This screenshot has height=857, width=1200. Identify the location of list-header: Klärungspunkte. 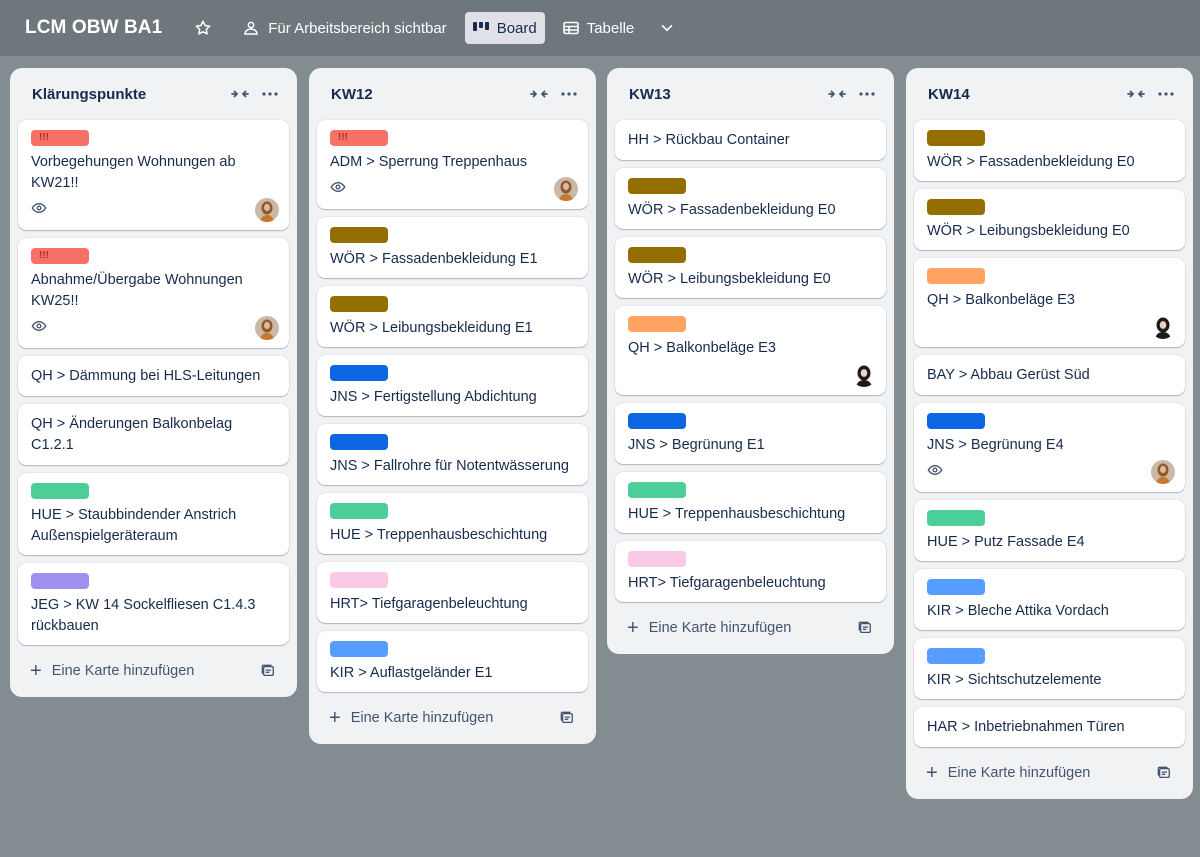
(153, 94).